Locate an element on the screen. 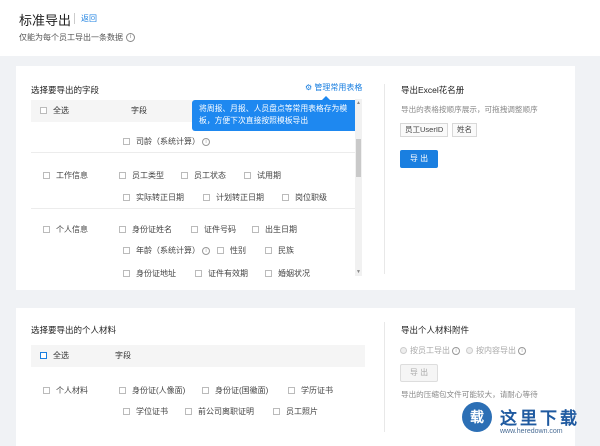  option-employee-photo: 员工照片 is located at coordinates (295, 411).